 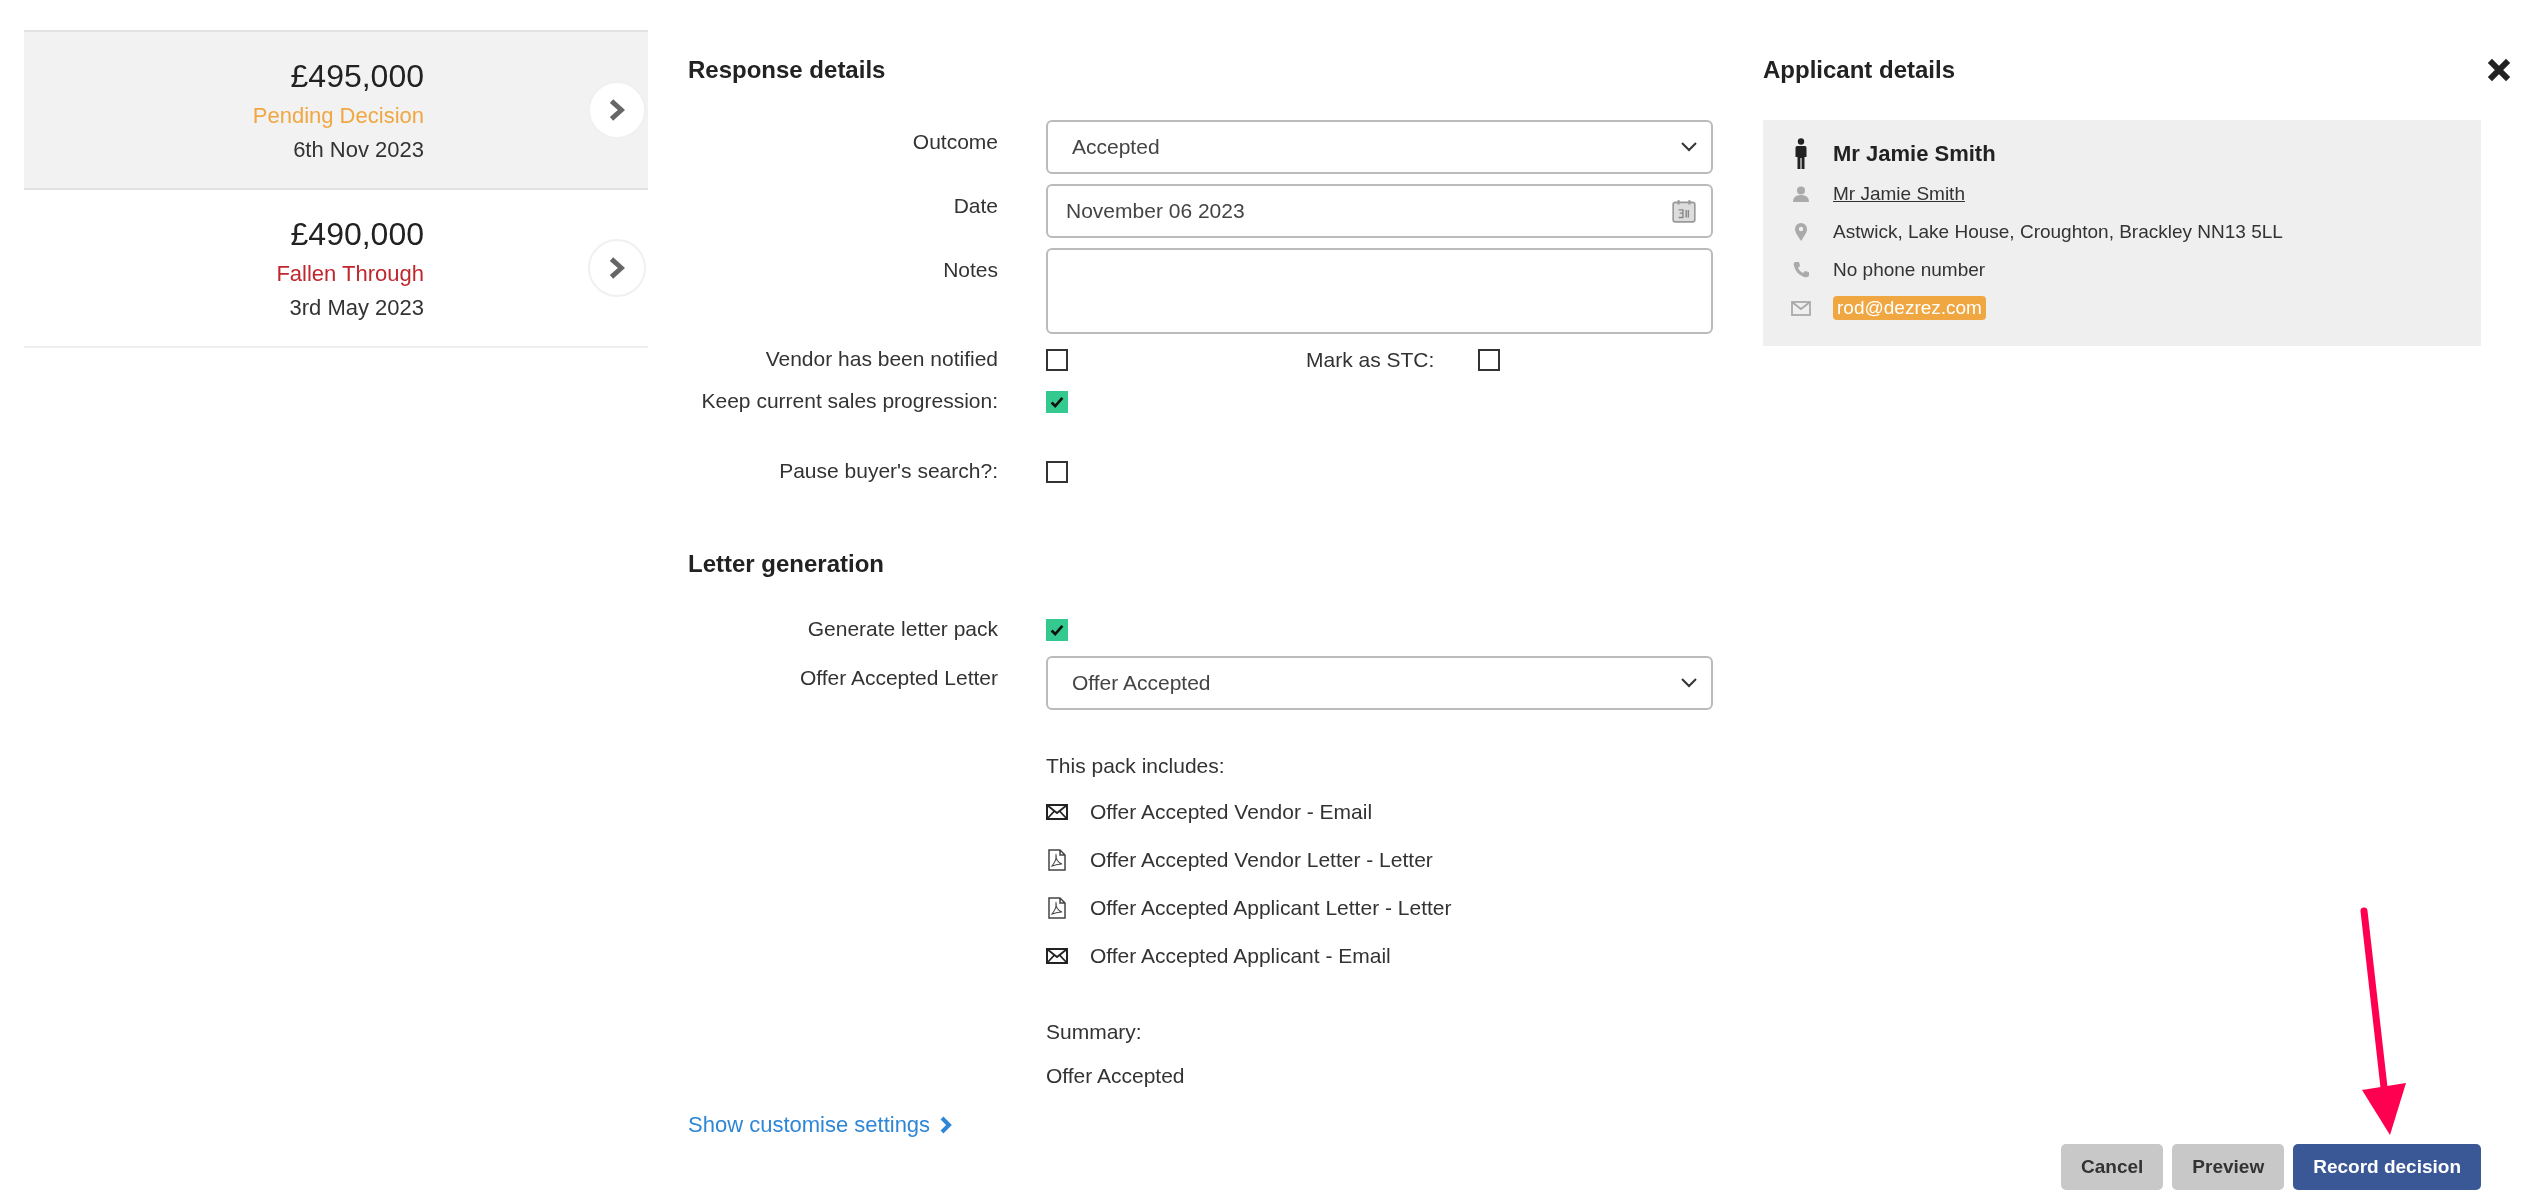 What do you see at coordinates (350, 273) in the screenshot?
I see `offer-status: Fallen Through` at bounding box center [350, 273].